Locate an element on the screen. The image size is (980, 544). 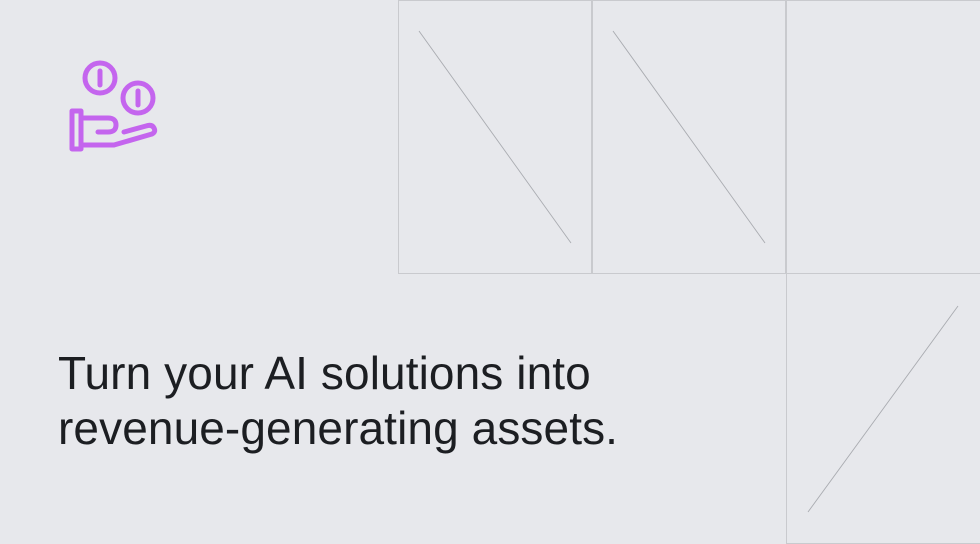
headline-line-2: revenue-generating assets. is located at coordinates (338, 428).